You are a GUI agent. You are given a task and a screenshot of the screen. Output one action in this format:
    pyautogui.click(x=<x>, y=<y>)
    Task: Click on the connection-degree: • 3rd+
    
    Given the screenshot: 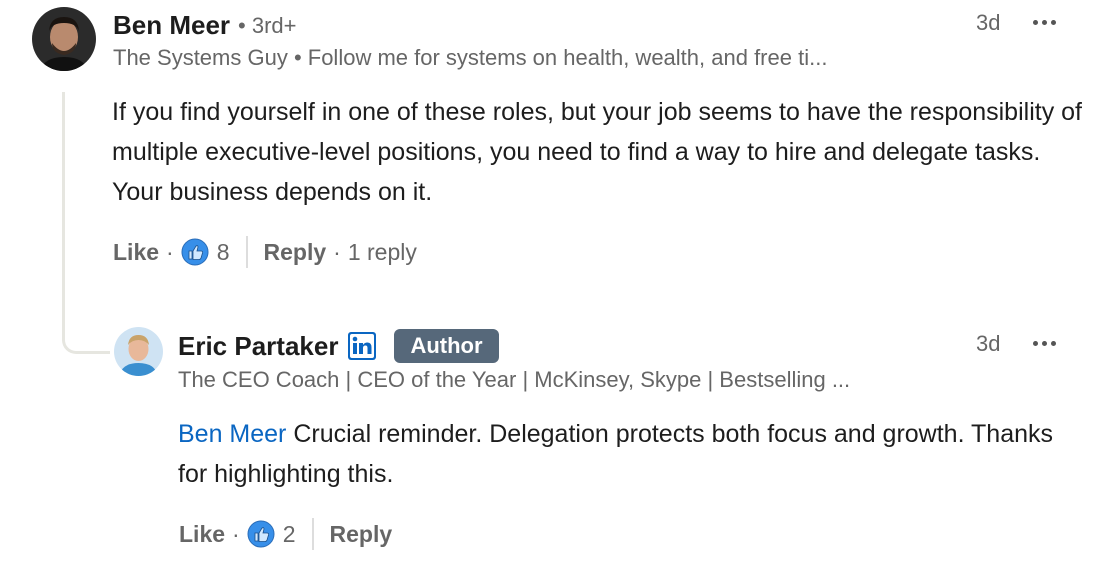 What is the action you would take?
    pyautogui.click(x=267, y=25)
    